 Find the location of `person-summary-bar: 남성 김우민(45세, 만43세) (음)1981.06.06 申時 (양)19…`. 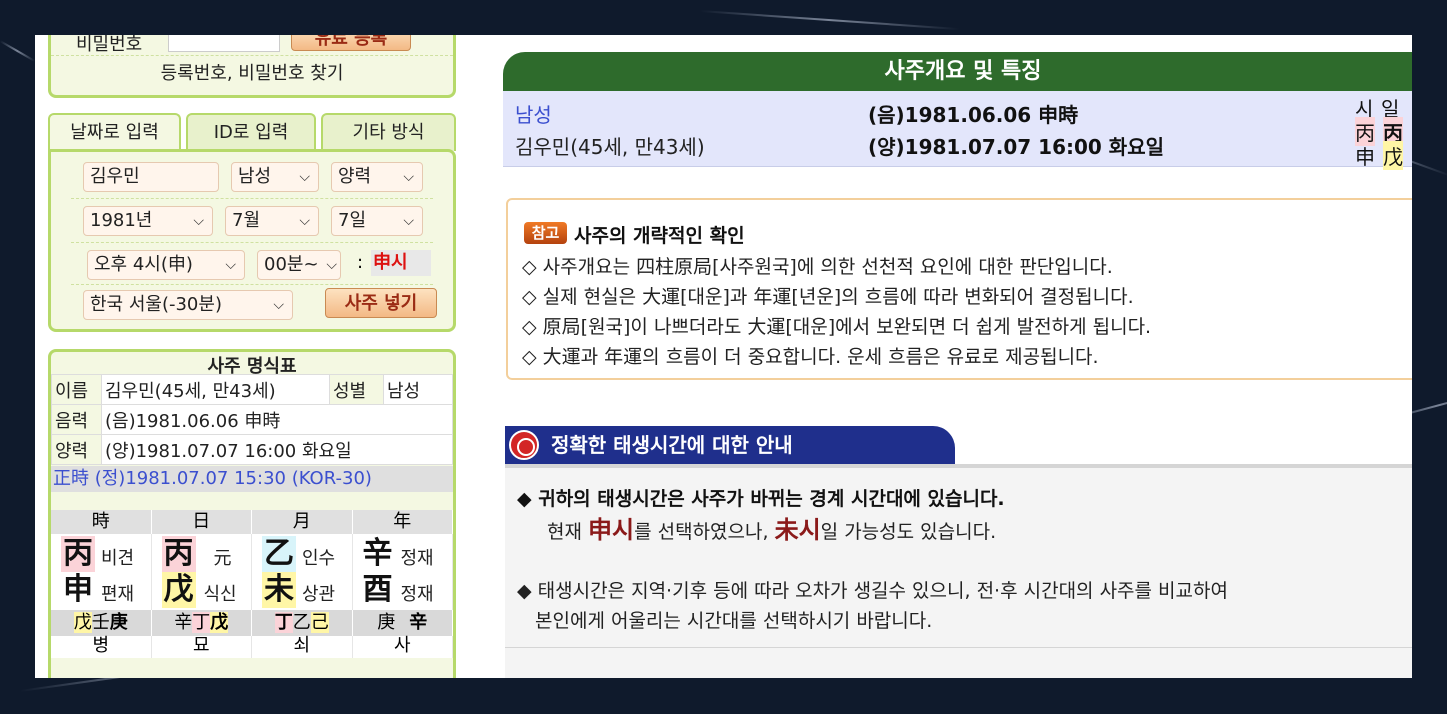

person-summary-bar: 남성 김우민(45세, 만43세) (음)1981.06.06 申時 (양)19… is located at coordinates (957, 130).